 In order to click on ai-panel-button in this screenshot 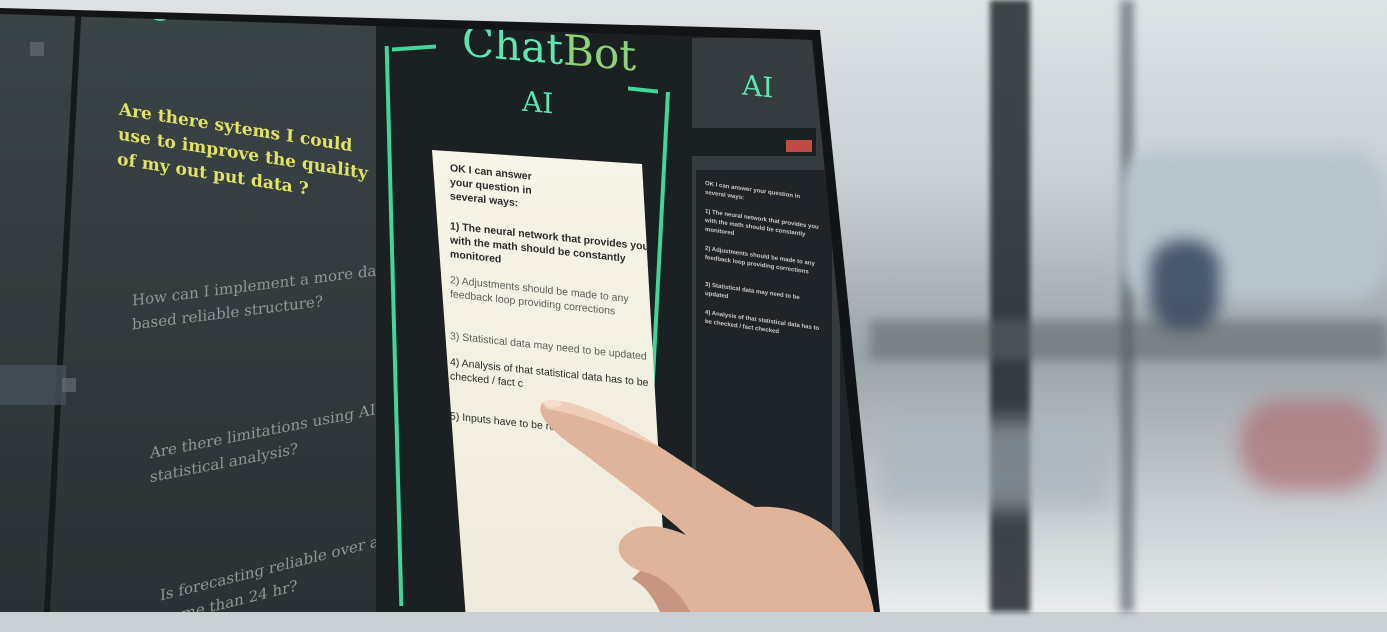, I will do `click(799, 146)`.